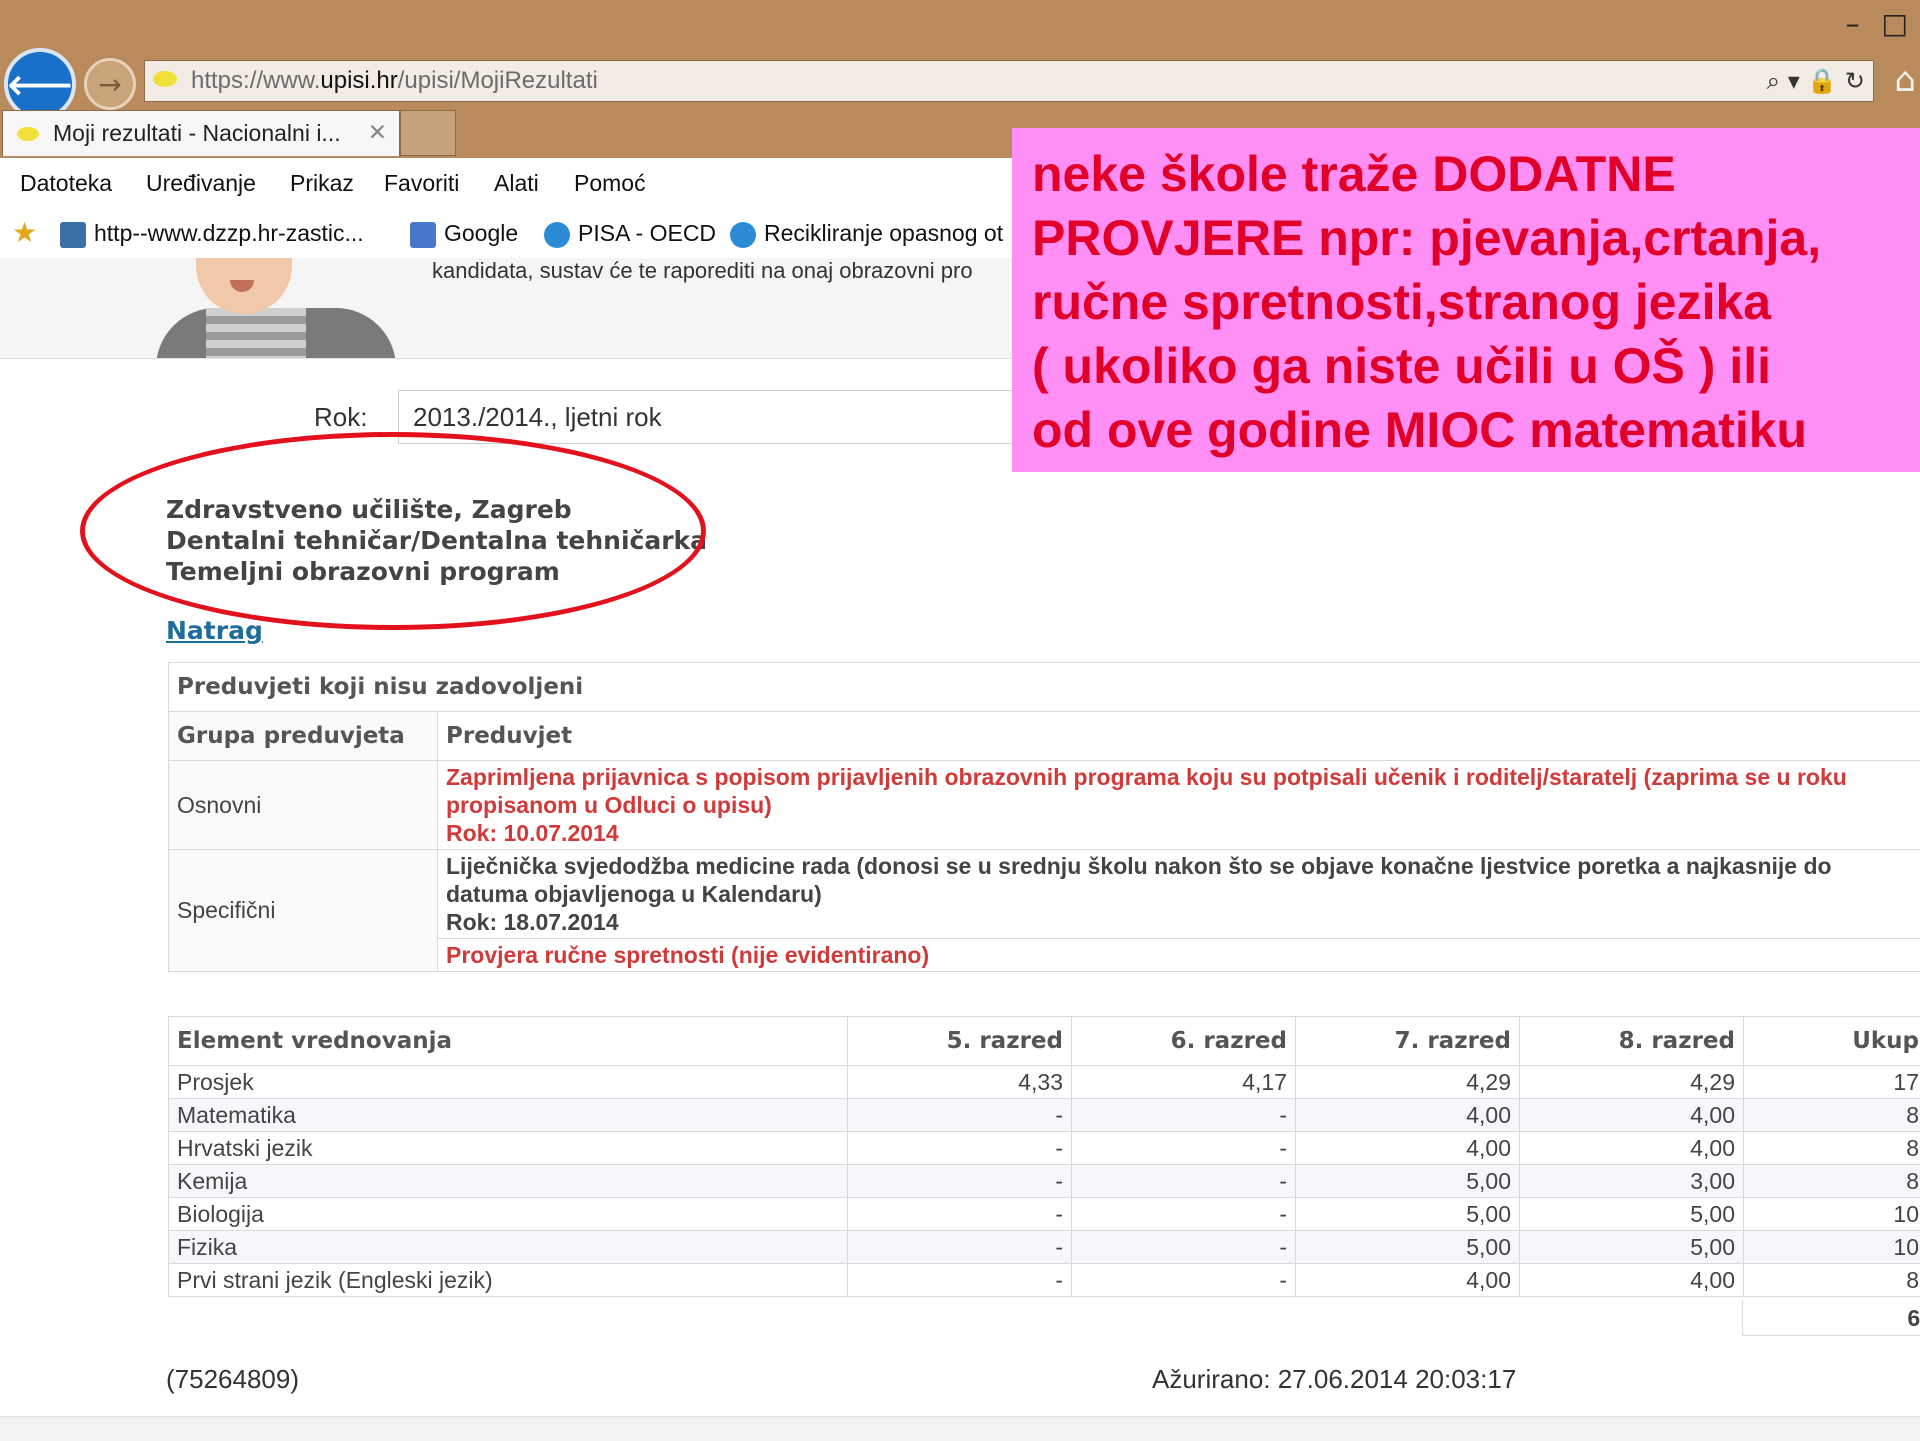 This screenshot has height=1441, width=1920. Describe the element at coordinates (508, 1148) in the screenshot. I see `cell-subject: Hrvatski jezik` at that location.